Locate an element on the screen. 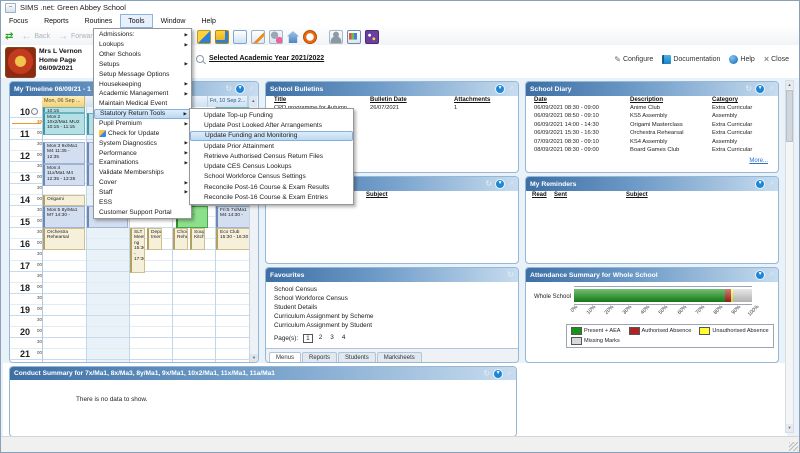 This screenshot has height=453, width=800. column-header: Title is located at coordinates (280, 100).